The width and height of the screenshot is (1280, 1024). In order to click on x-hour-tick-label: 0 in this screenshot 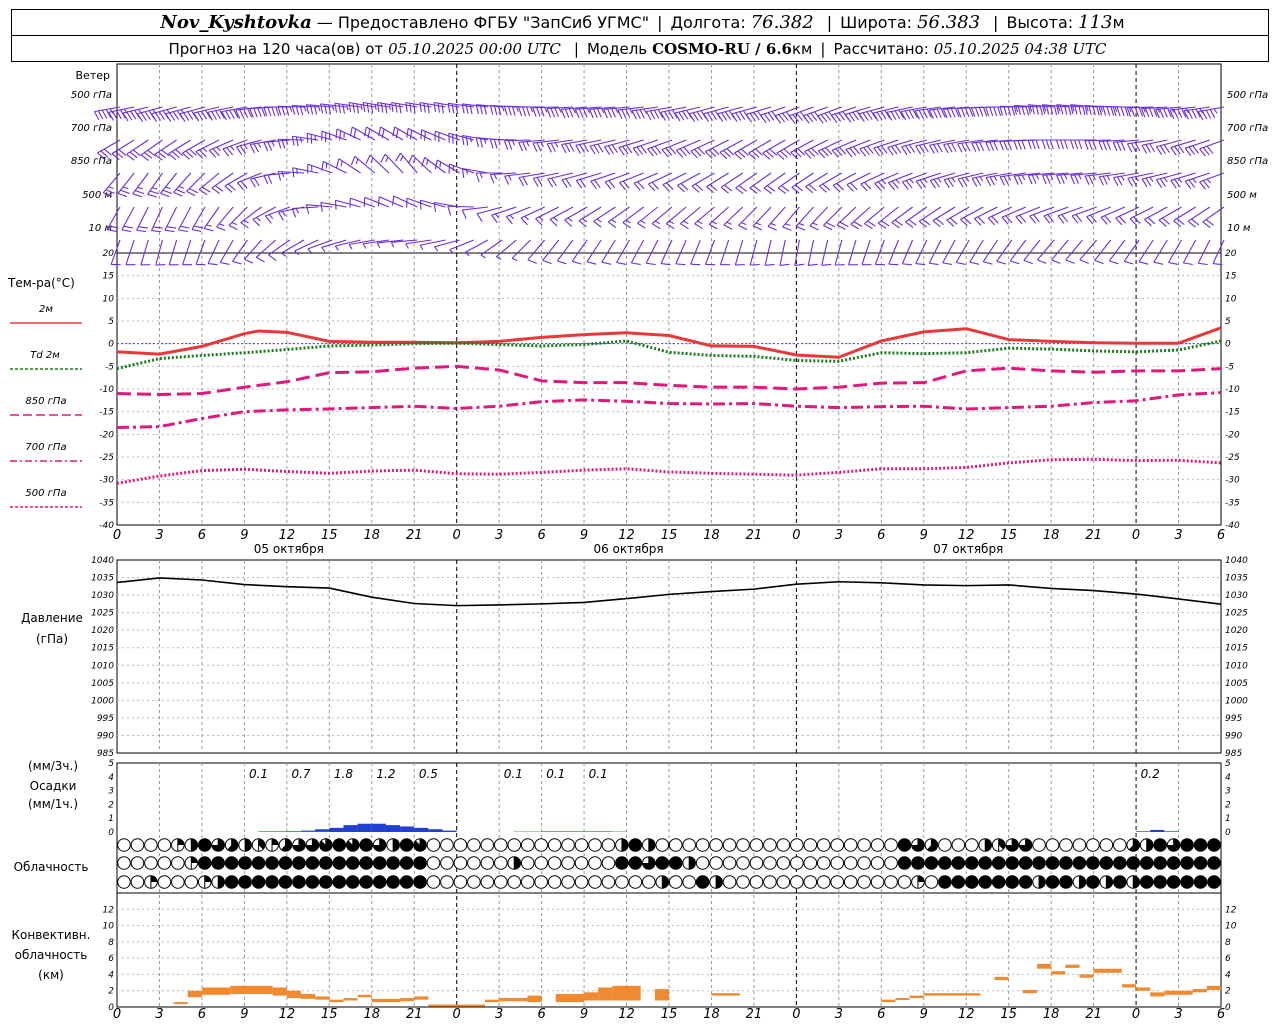, I will do `click(1136, 1014)`.